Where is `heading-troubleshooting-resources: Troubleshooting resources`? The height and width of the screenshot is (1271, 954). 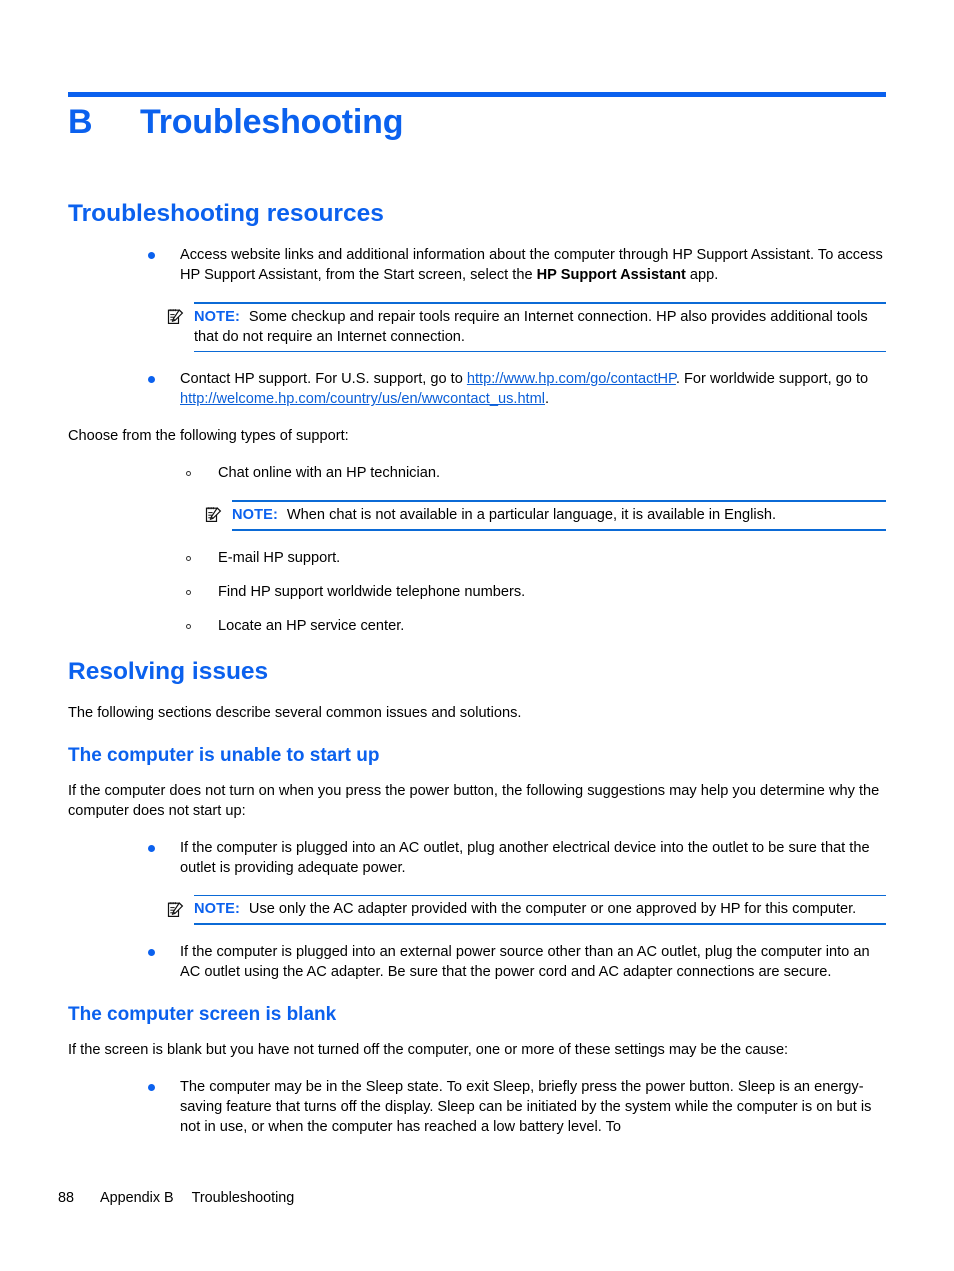 heading-troubleshooting-resources: Troubleshooting resources is located at coordinates (226, 213).